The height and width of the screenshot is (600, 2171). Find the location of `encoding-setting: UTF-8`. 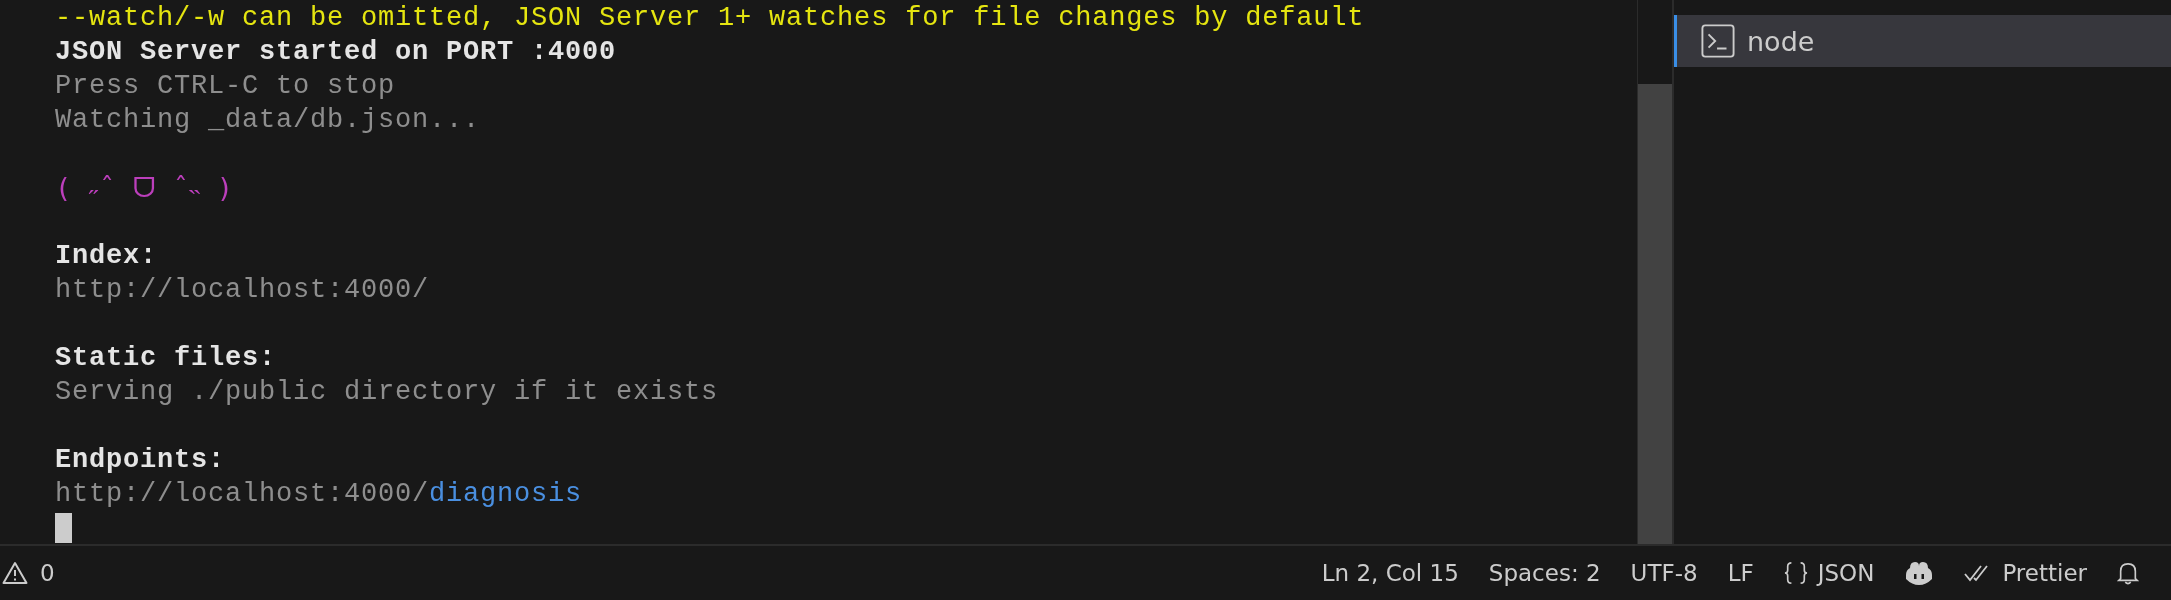

encoding-setting: UTF-8 is located at coordinates (1664, 573).